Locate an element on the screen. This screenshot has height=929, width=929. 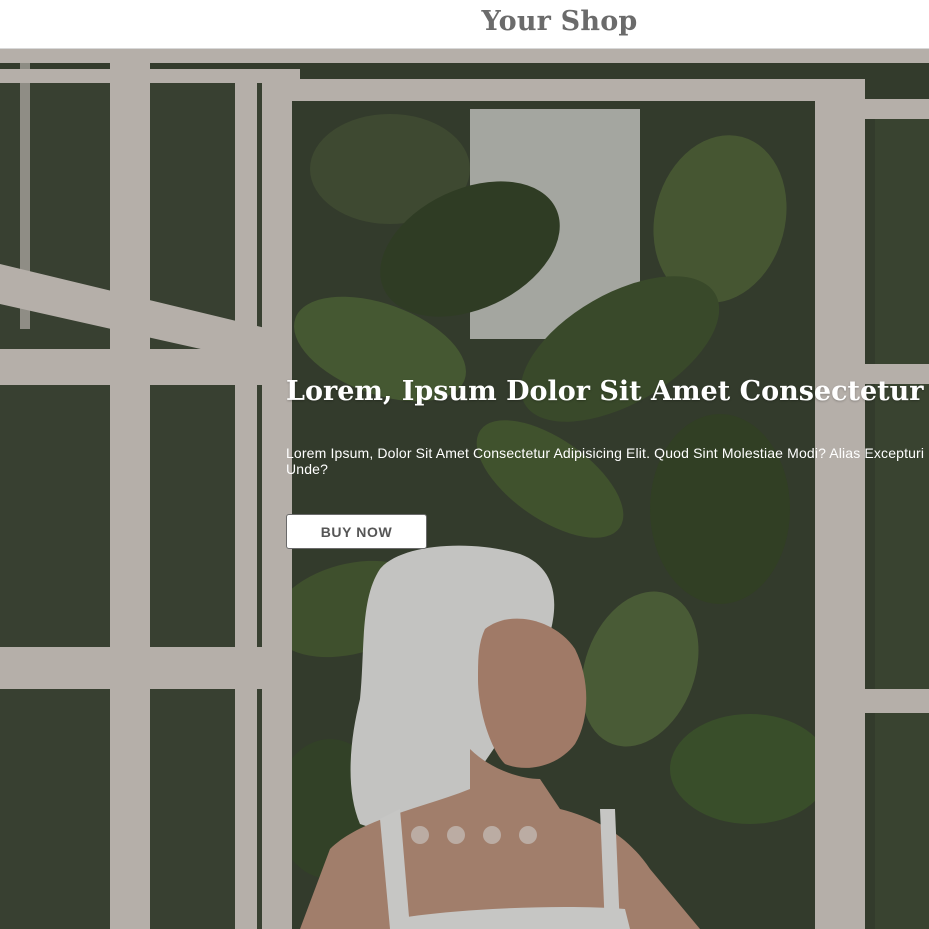
site-header: Your Shop is located at coordinates (464, 24).